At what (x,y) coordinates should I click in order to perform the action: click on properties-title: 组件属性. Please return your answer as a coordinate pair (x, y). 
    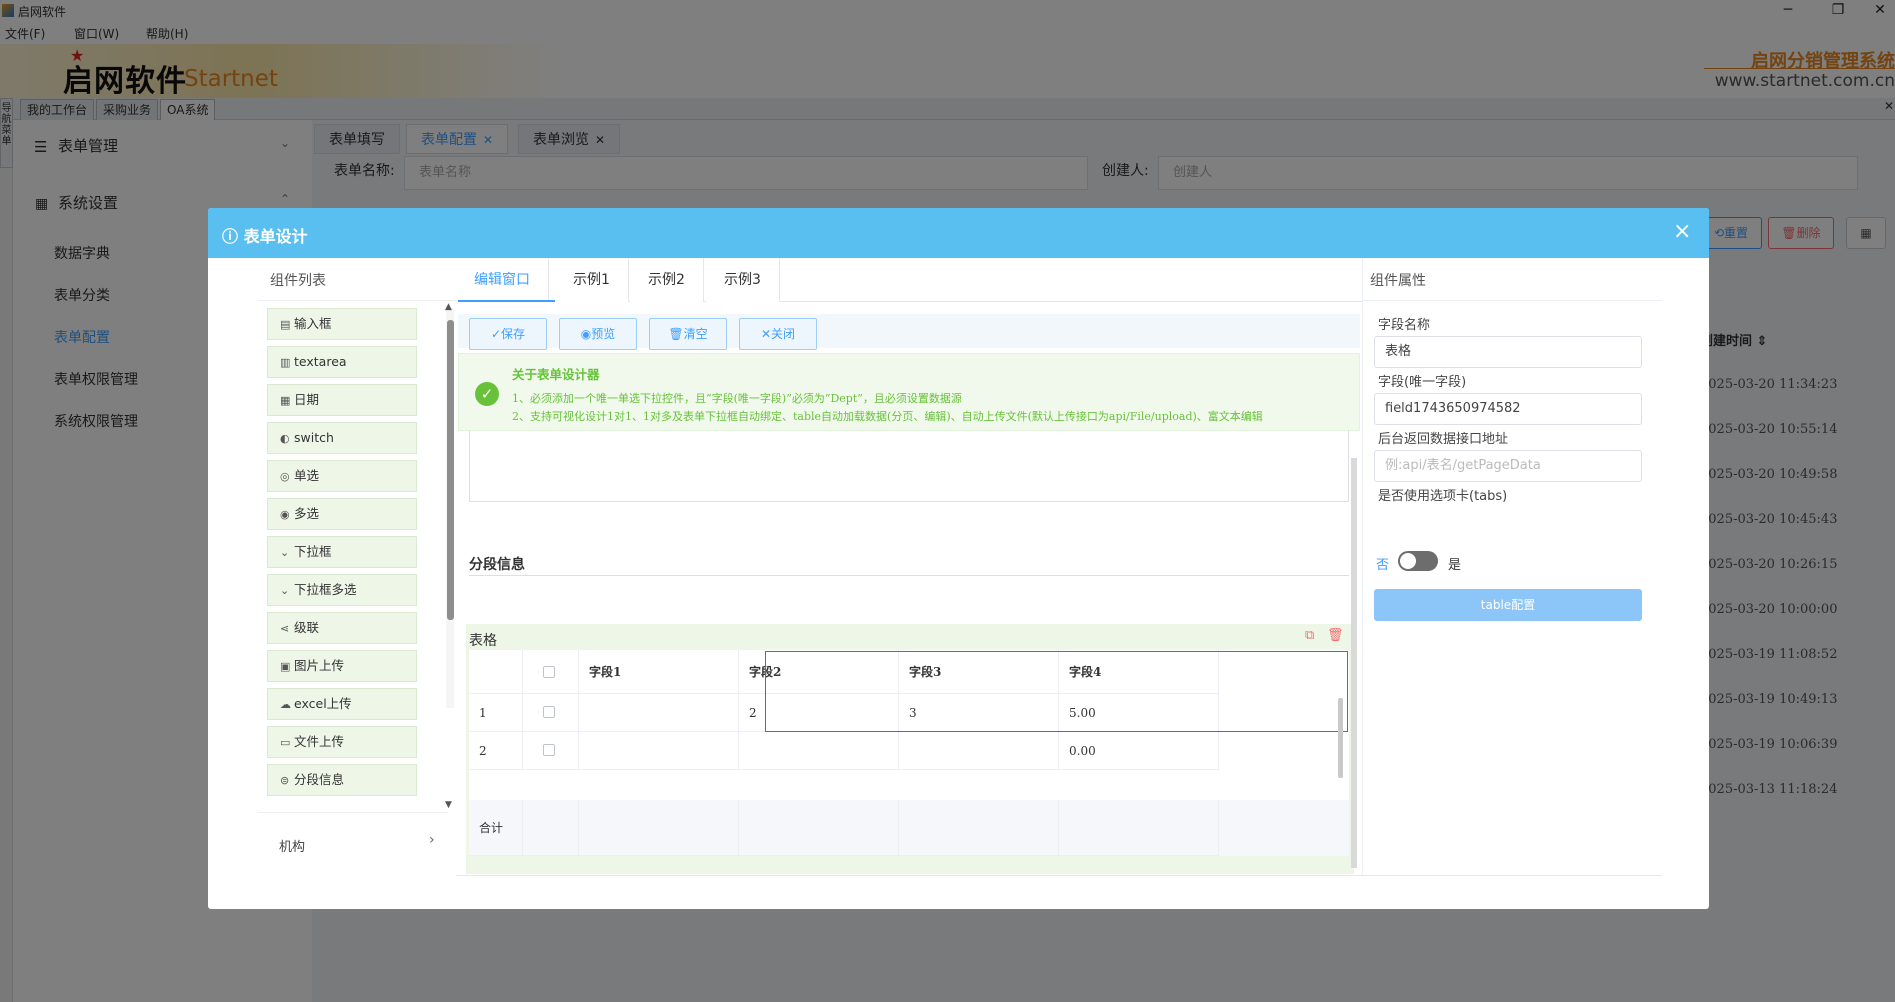
    Looking at the image, I should click on (1398, 281).